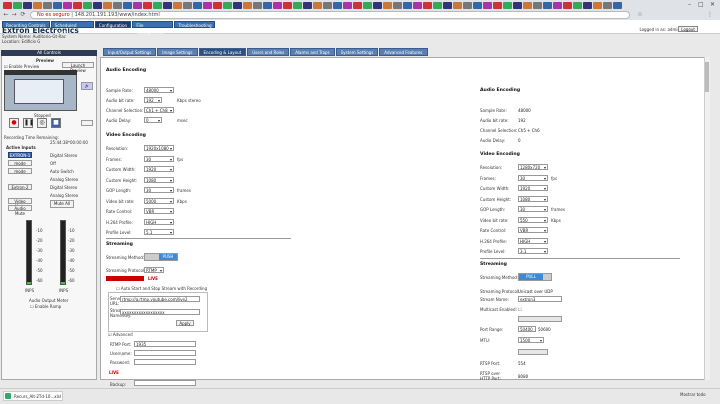 The height and width of the screenshot is (404, 720). Describe the element at coordinates (159, 169) in the screenshot. I see `left-video-field: 1920` at that location.